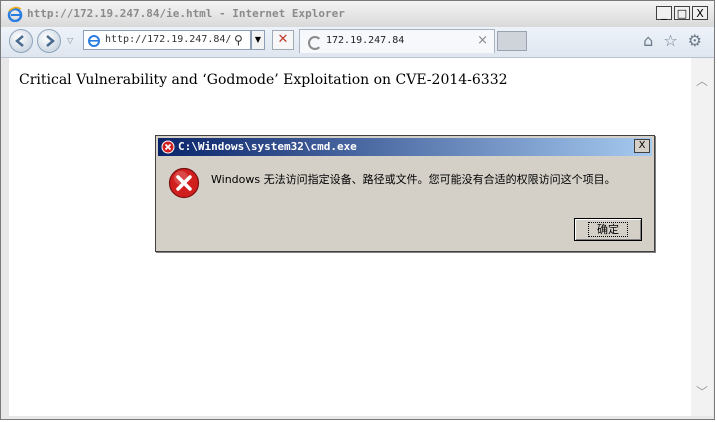 The image size is (717, 422). Describe the element at coordinates (682, 13) in the screenshot. I see `maximize-button: □` at that location.